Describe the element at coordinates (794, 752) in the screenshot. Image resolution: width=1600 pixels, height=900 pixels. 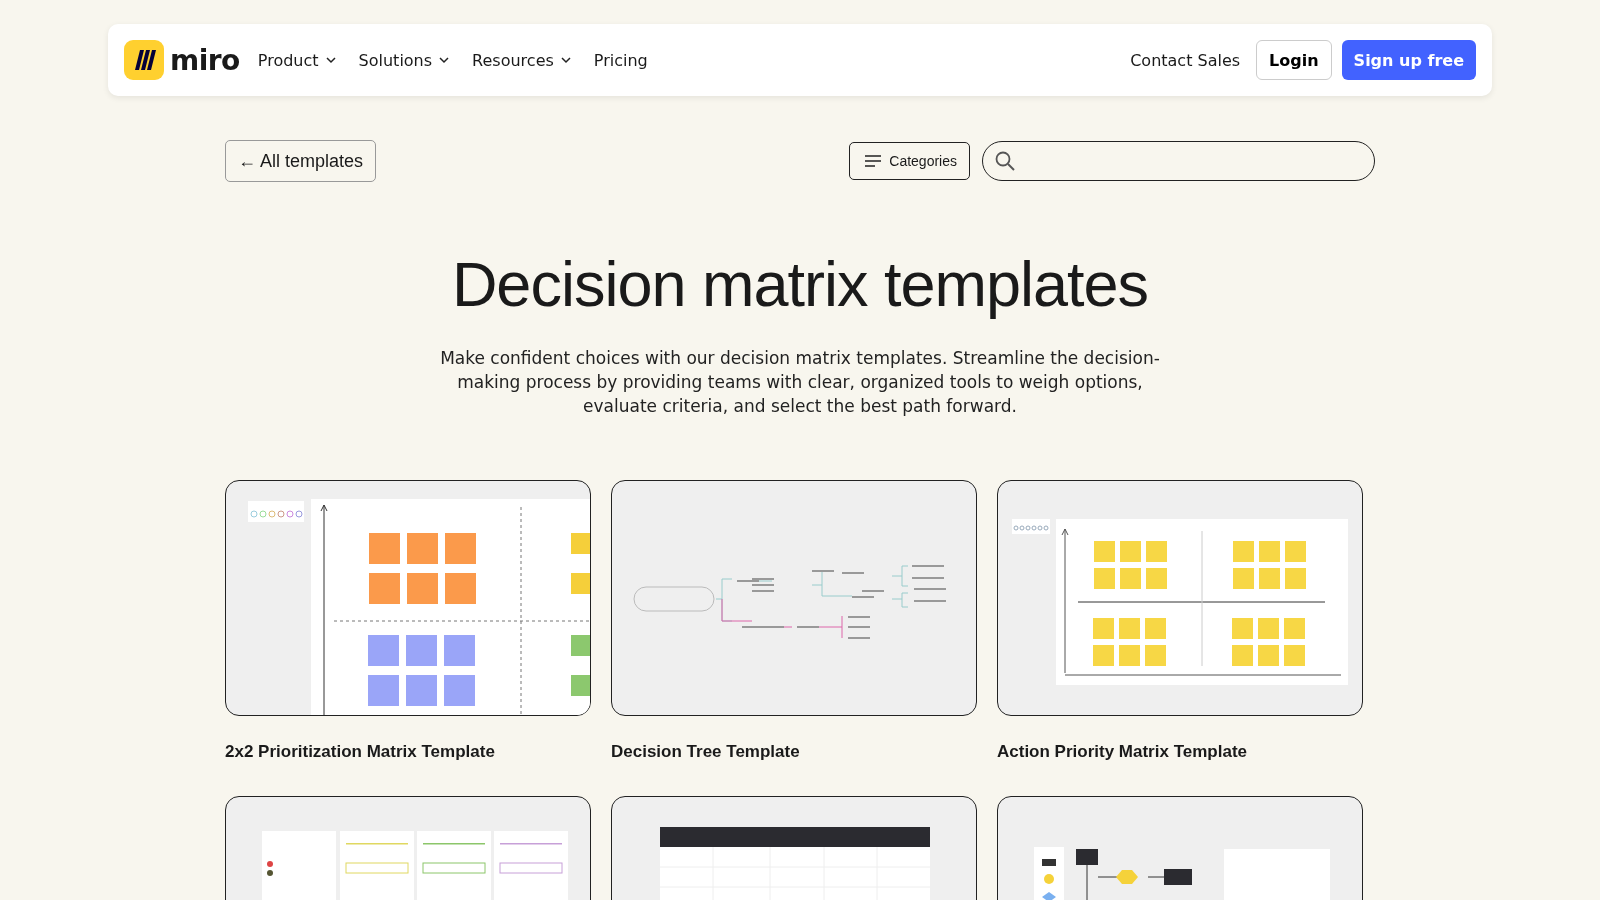
I see `template-title: Decision Tree Template` at that location.